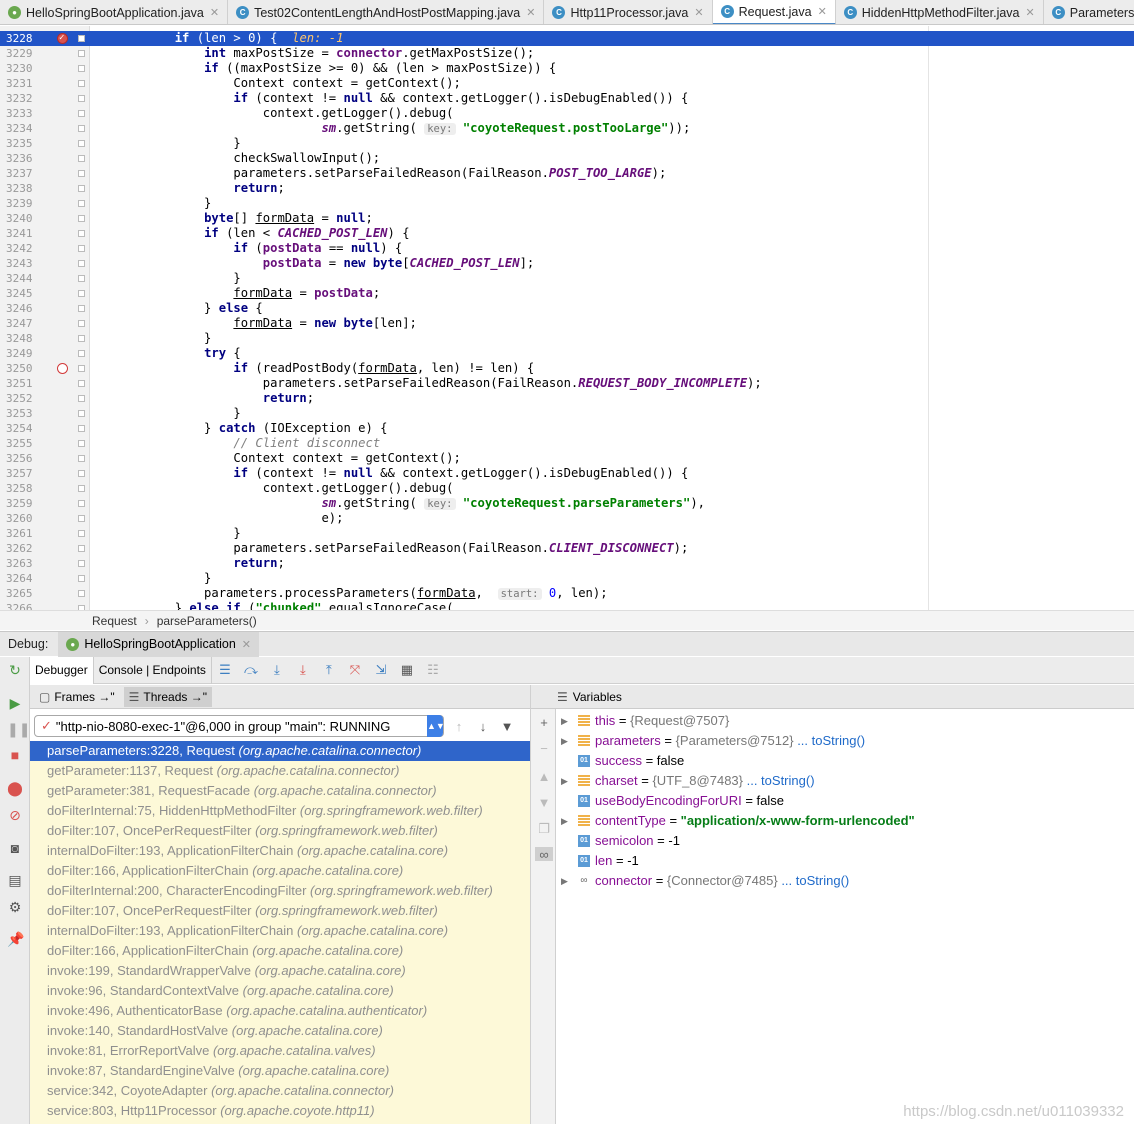 Image resolution: width=1134 pixels, height=1124 pixels. I want to click on line-number: 3253, so click(21, 413).